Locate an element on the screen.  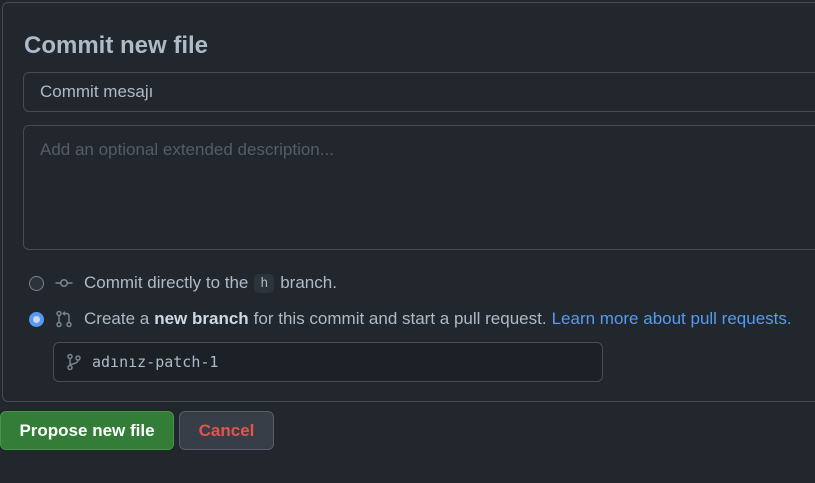
learn-more-link: Learn more about pull requests. is located at coordinates (672, 319).